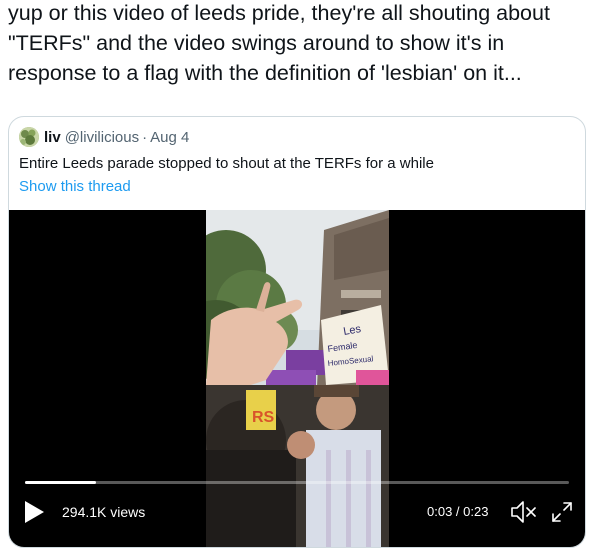 This screenshot has height=548, width=593. I want to click on progress-bar, so click(297, 482).